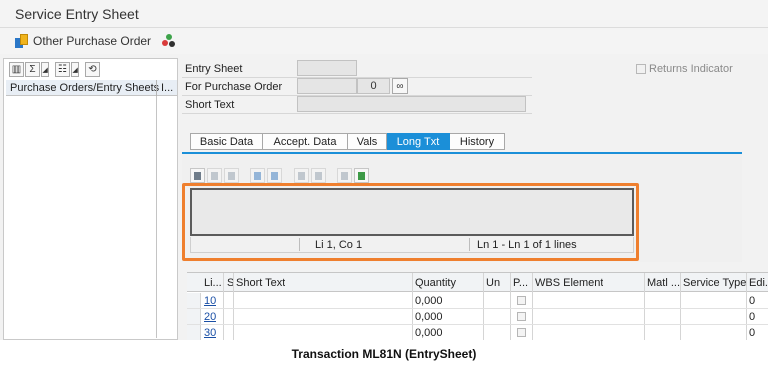 Image resolution: width=768 pixels, height=365 pixels. Describe the element at coordinates (92, 41) in the screenshot. I see `other-purchase-order-label: Other Purchase Order` at that location.